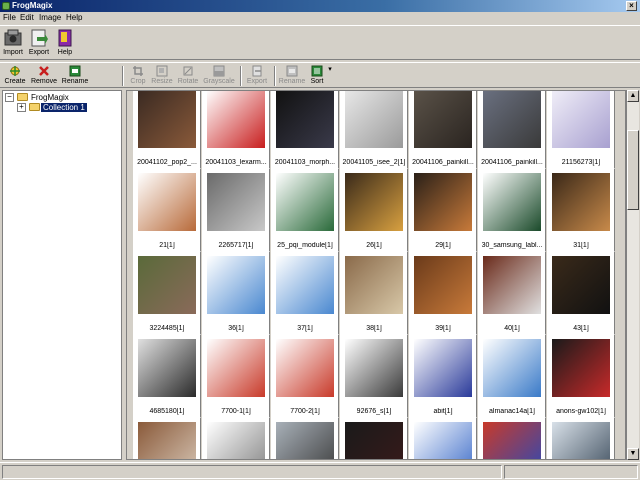 The height and width of the screenshot is (480, 640). I want to click on export-image-button: Export, so click(257, 76).